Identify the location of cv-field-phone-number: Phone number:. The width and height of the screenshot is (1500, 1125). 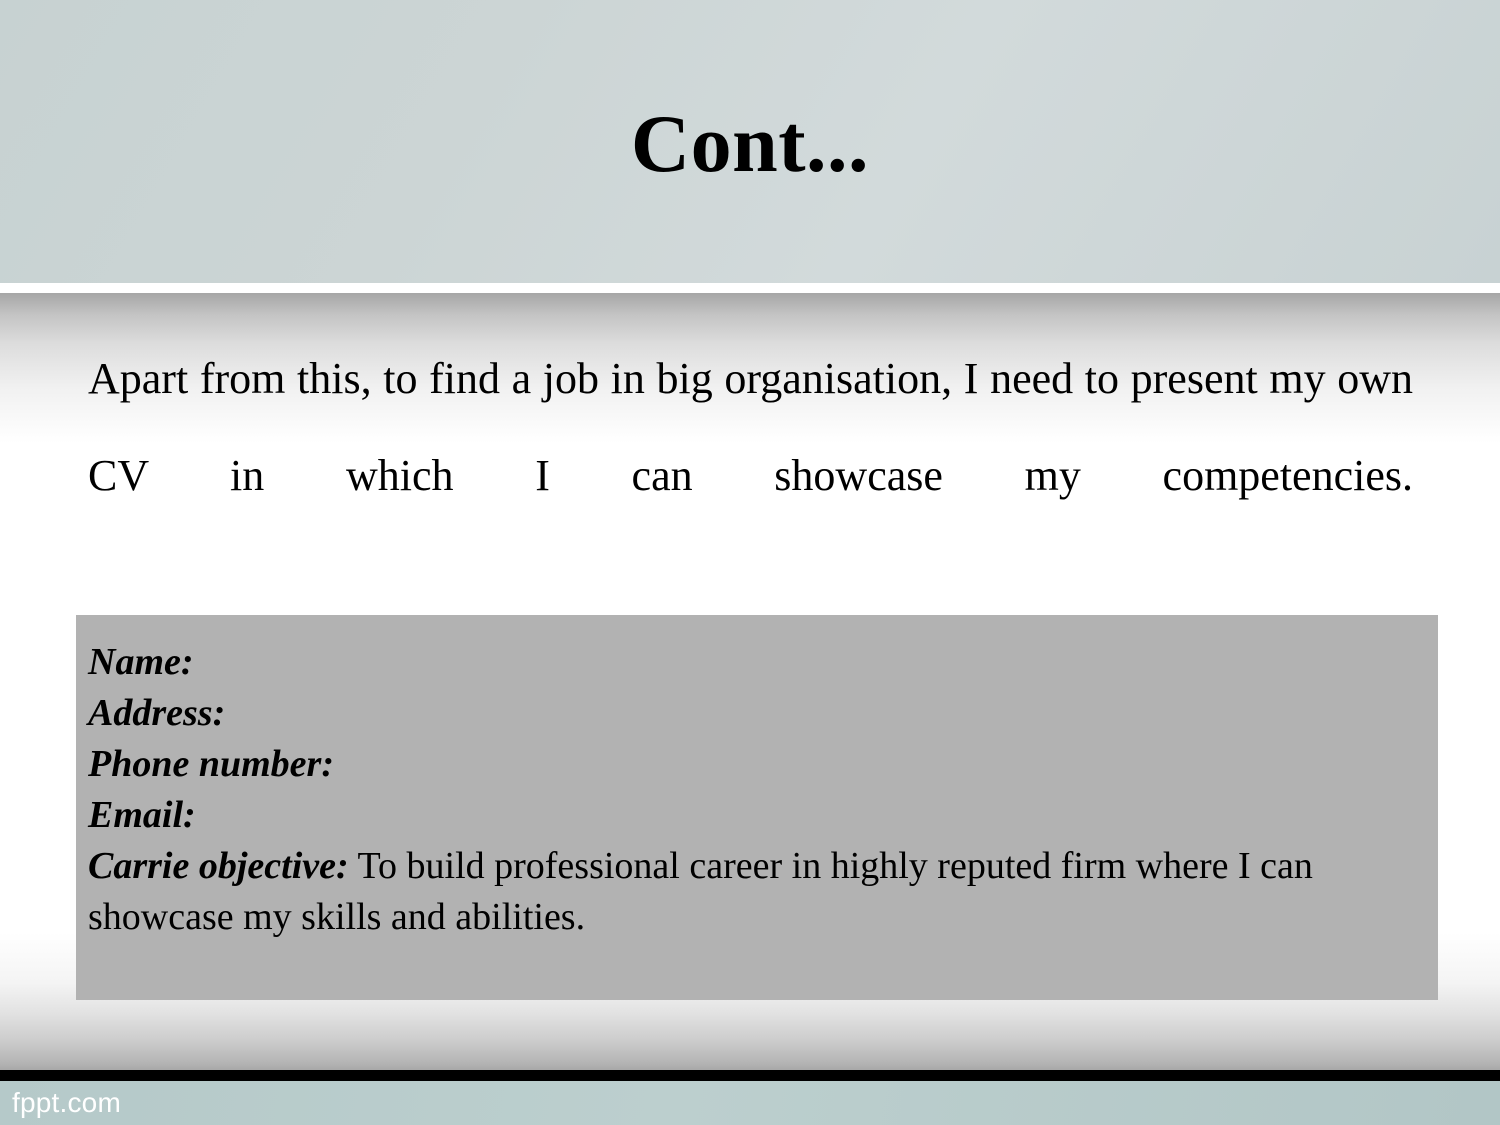
(754, 764).